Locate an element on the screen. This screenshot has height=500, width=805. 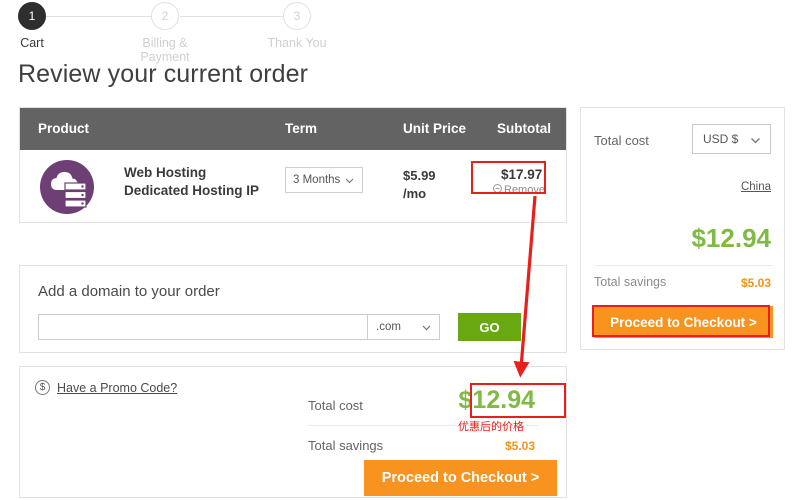
summary-total-cost-value: $12.94 is located at coordinates (496, 400).